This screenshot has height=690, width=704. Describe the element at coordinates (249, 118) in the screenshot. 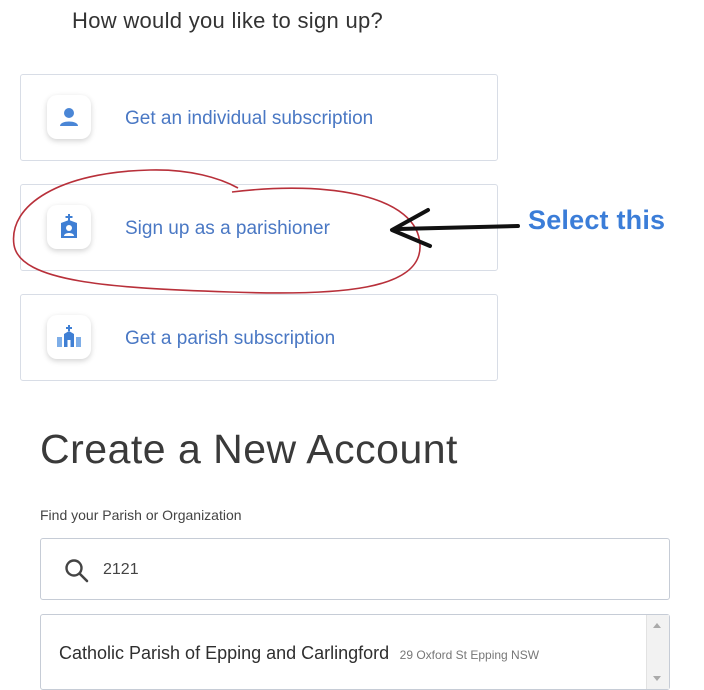

I see `individual-subscription-label: Get an individual subscription` at that location.